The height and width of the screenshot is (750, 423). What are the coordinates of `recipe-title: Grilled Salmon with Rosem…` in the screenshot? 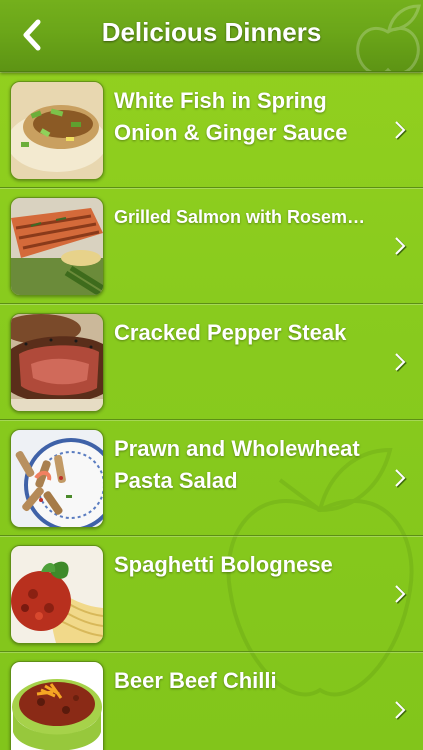 It's located at (240, 217).